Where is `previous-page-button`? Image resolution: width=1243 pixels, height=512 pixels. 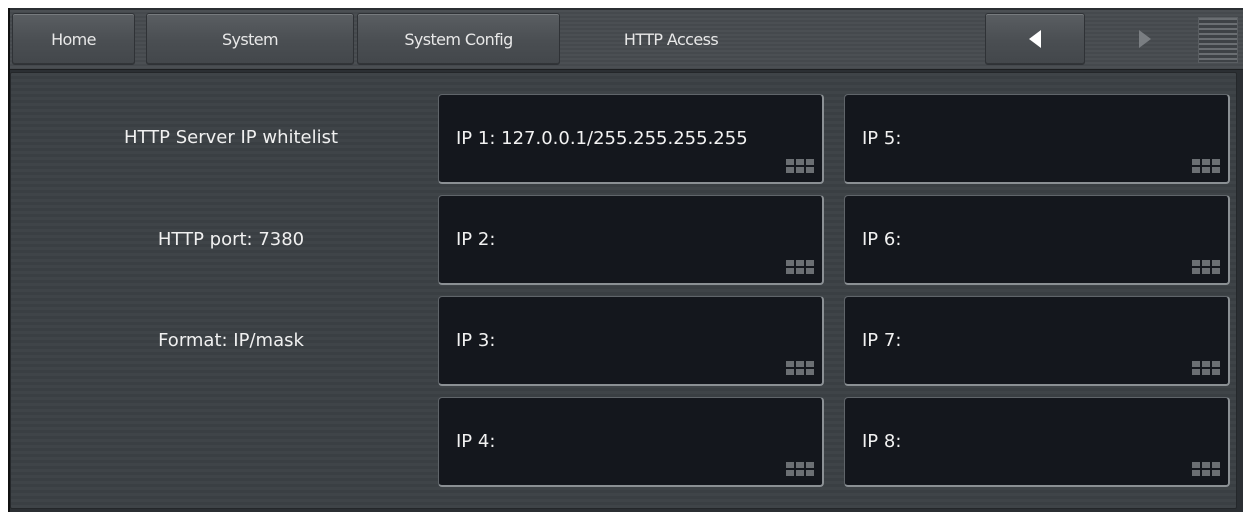 previous-page-button is located at coordinates (1035, 39).